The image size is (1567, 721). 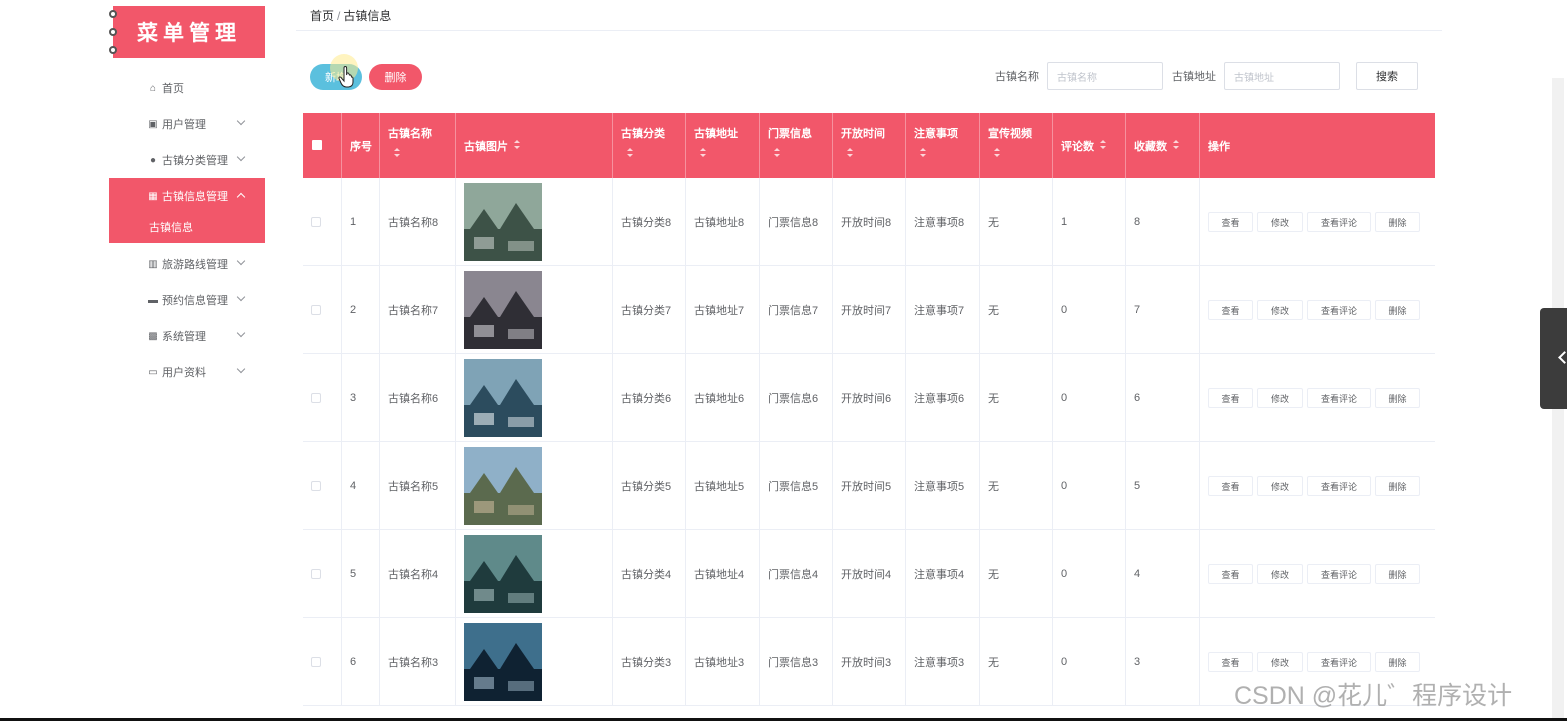 I want to click on header-address: 古镇地址, so click(x=723, y=145).